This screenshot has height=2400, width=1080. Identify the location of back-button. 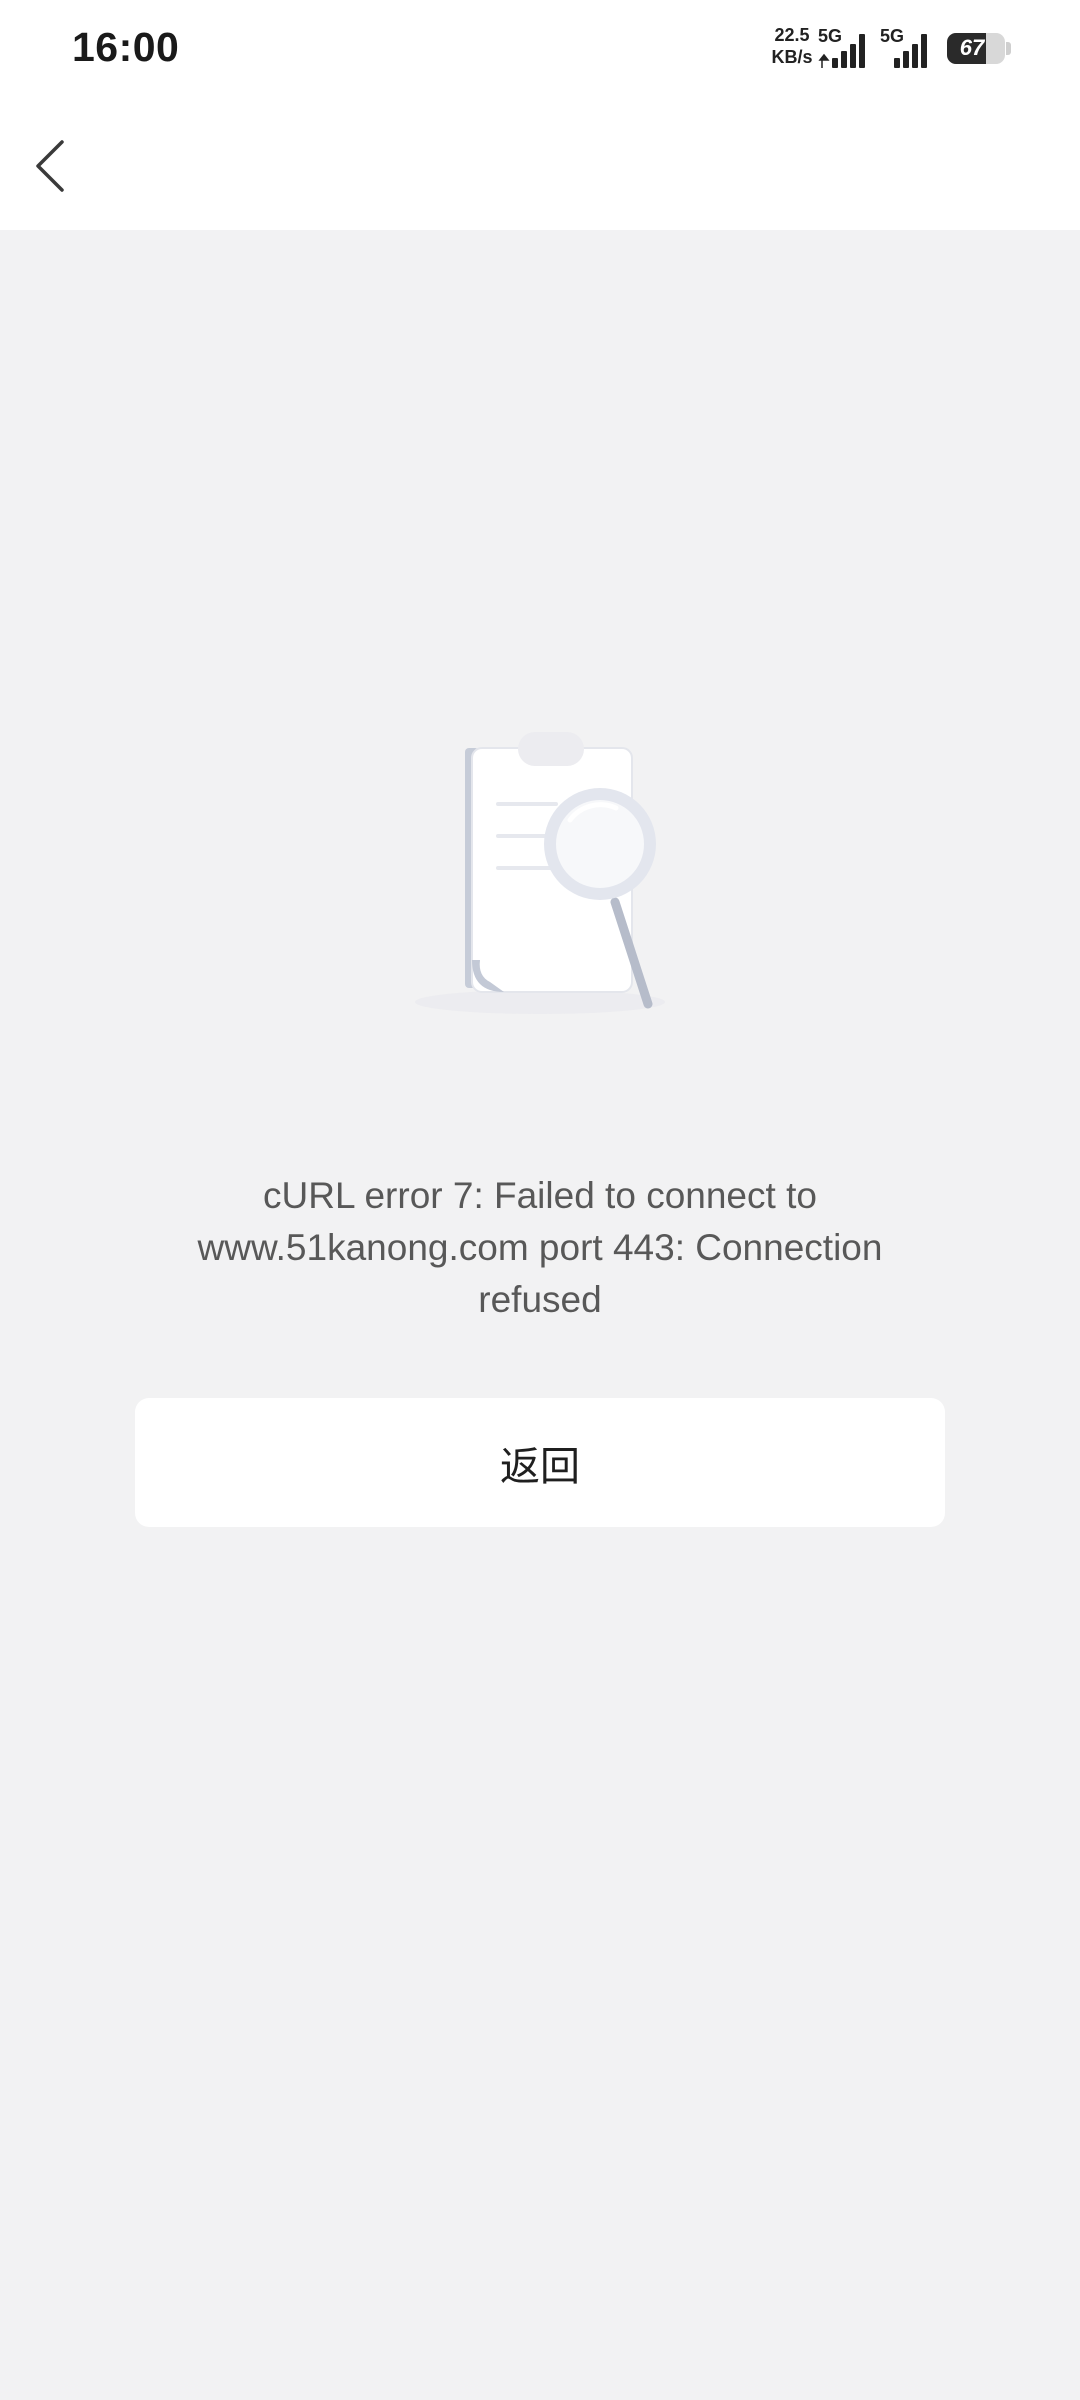
(50, 166).